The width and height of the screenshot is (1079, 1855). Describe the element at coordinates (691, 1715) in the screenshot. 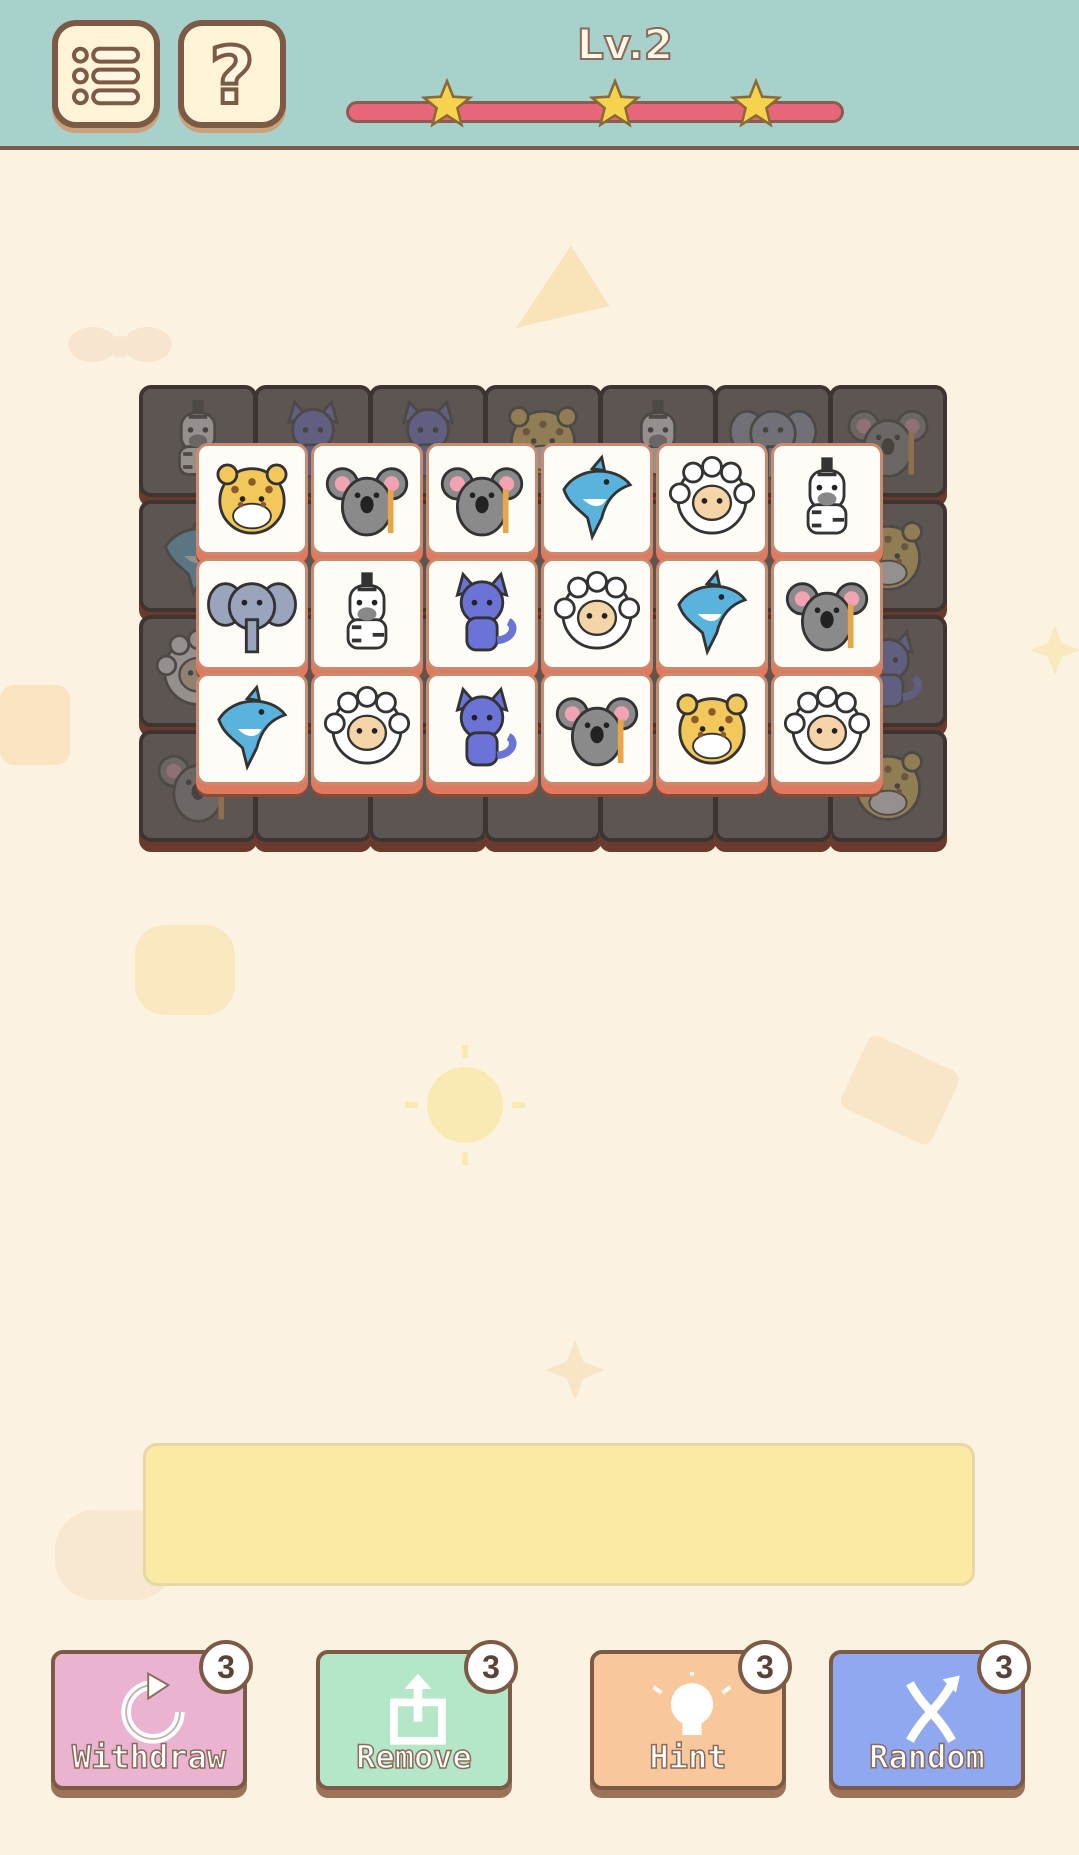

I see `hint-button: Hint 3` at that location.